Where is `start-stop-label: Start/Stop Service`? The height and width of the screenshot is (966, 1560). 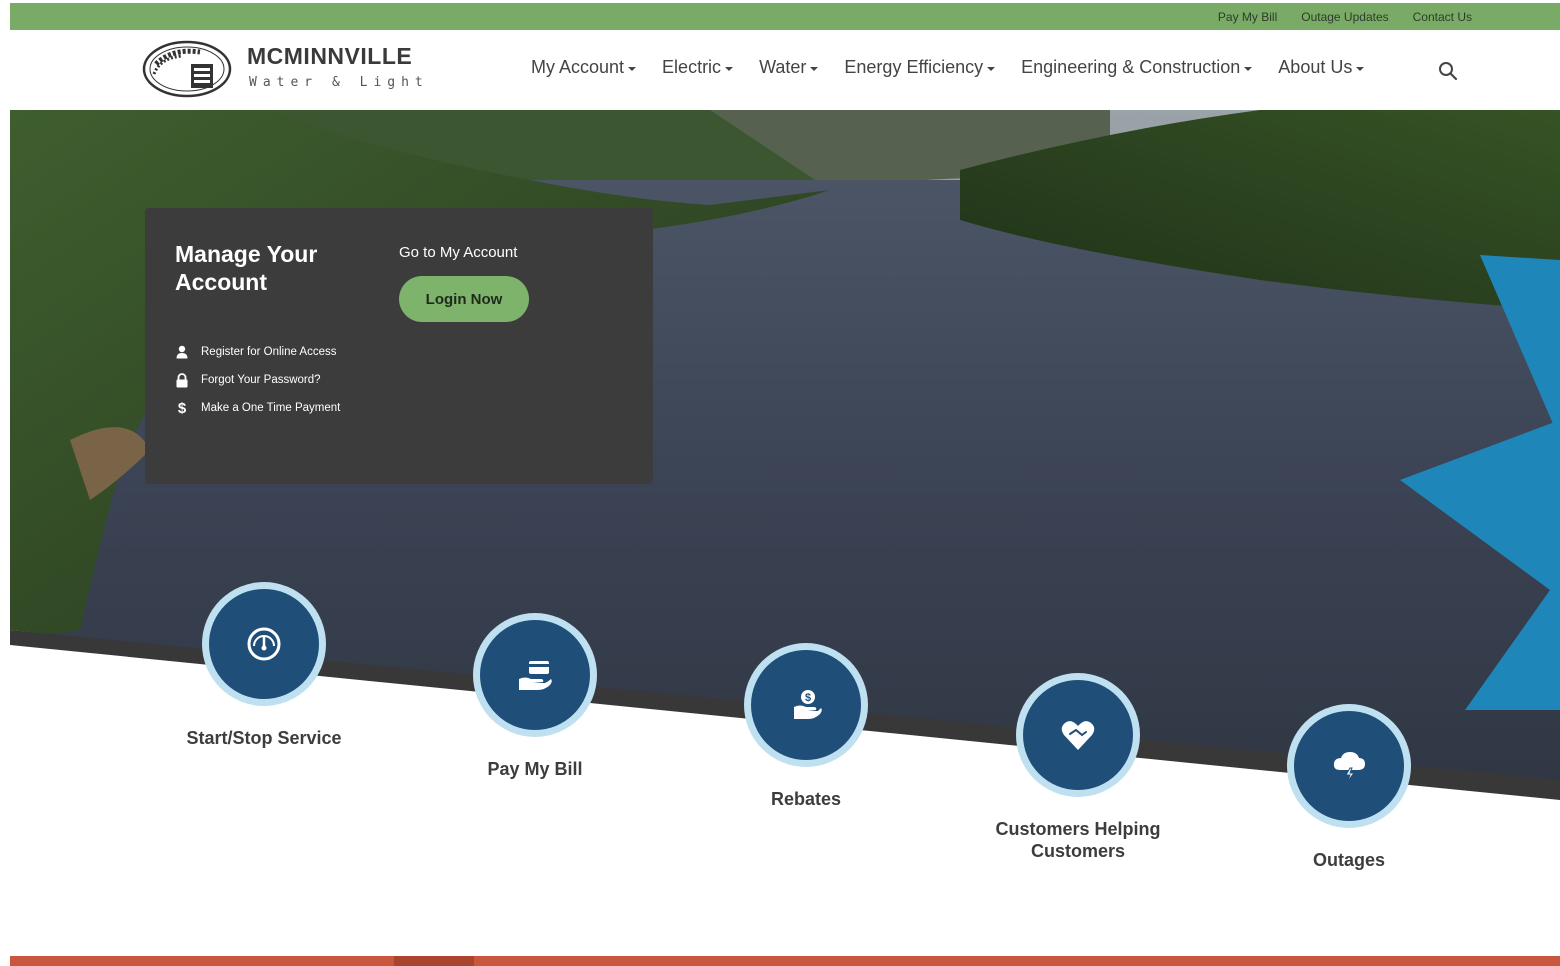
start-stop-label: Start/Stop Service is located at coordinates (264, 738).